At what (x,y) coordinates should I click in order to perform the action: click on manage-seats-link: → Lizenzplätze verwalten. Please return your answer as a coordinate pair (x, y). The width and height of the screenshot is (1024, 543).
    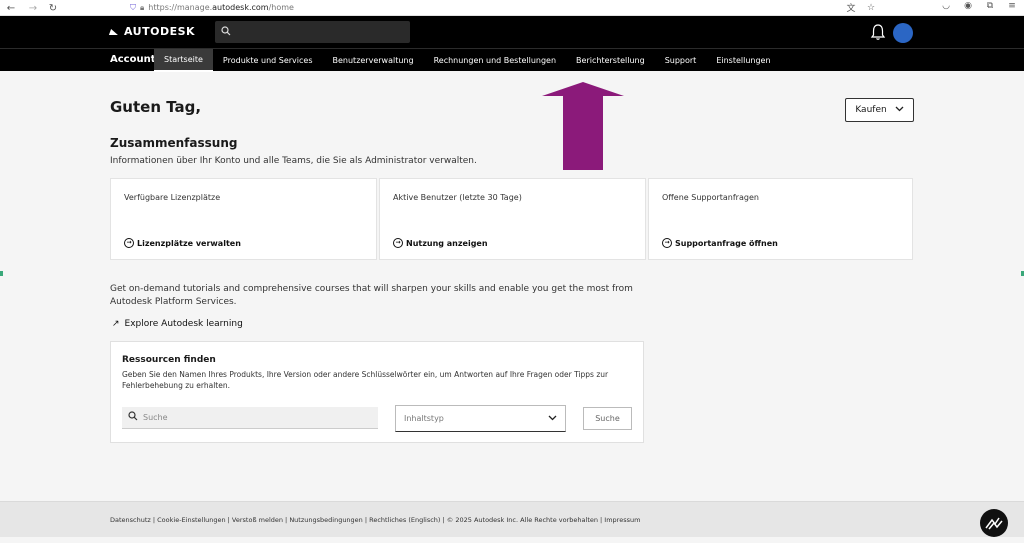
    Looking at the image, I should click on (182, 243).